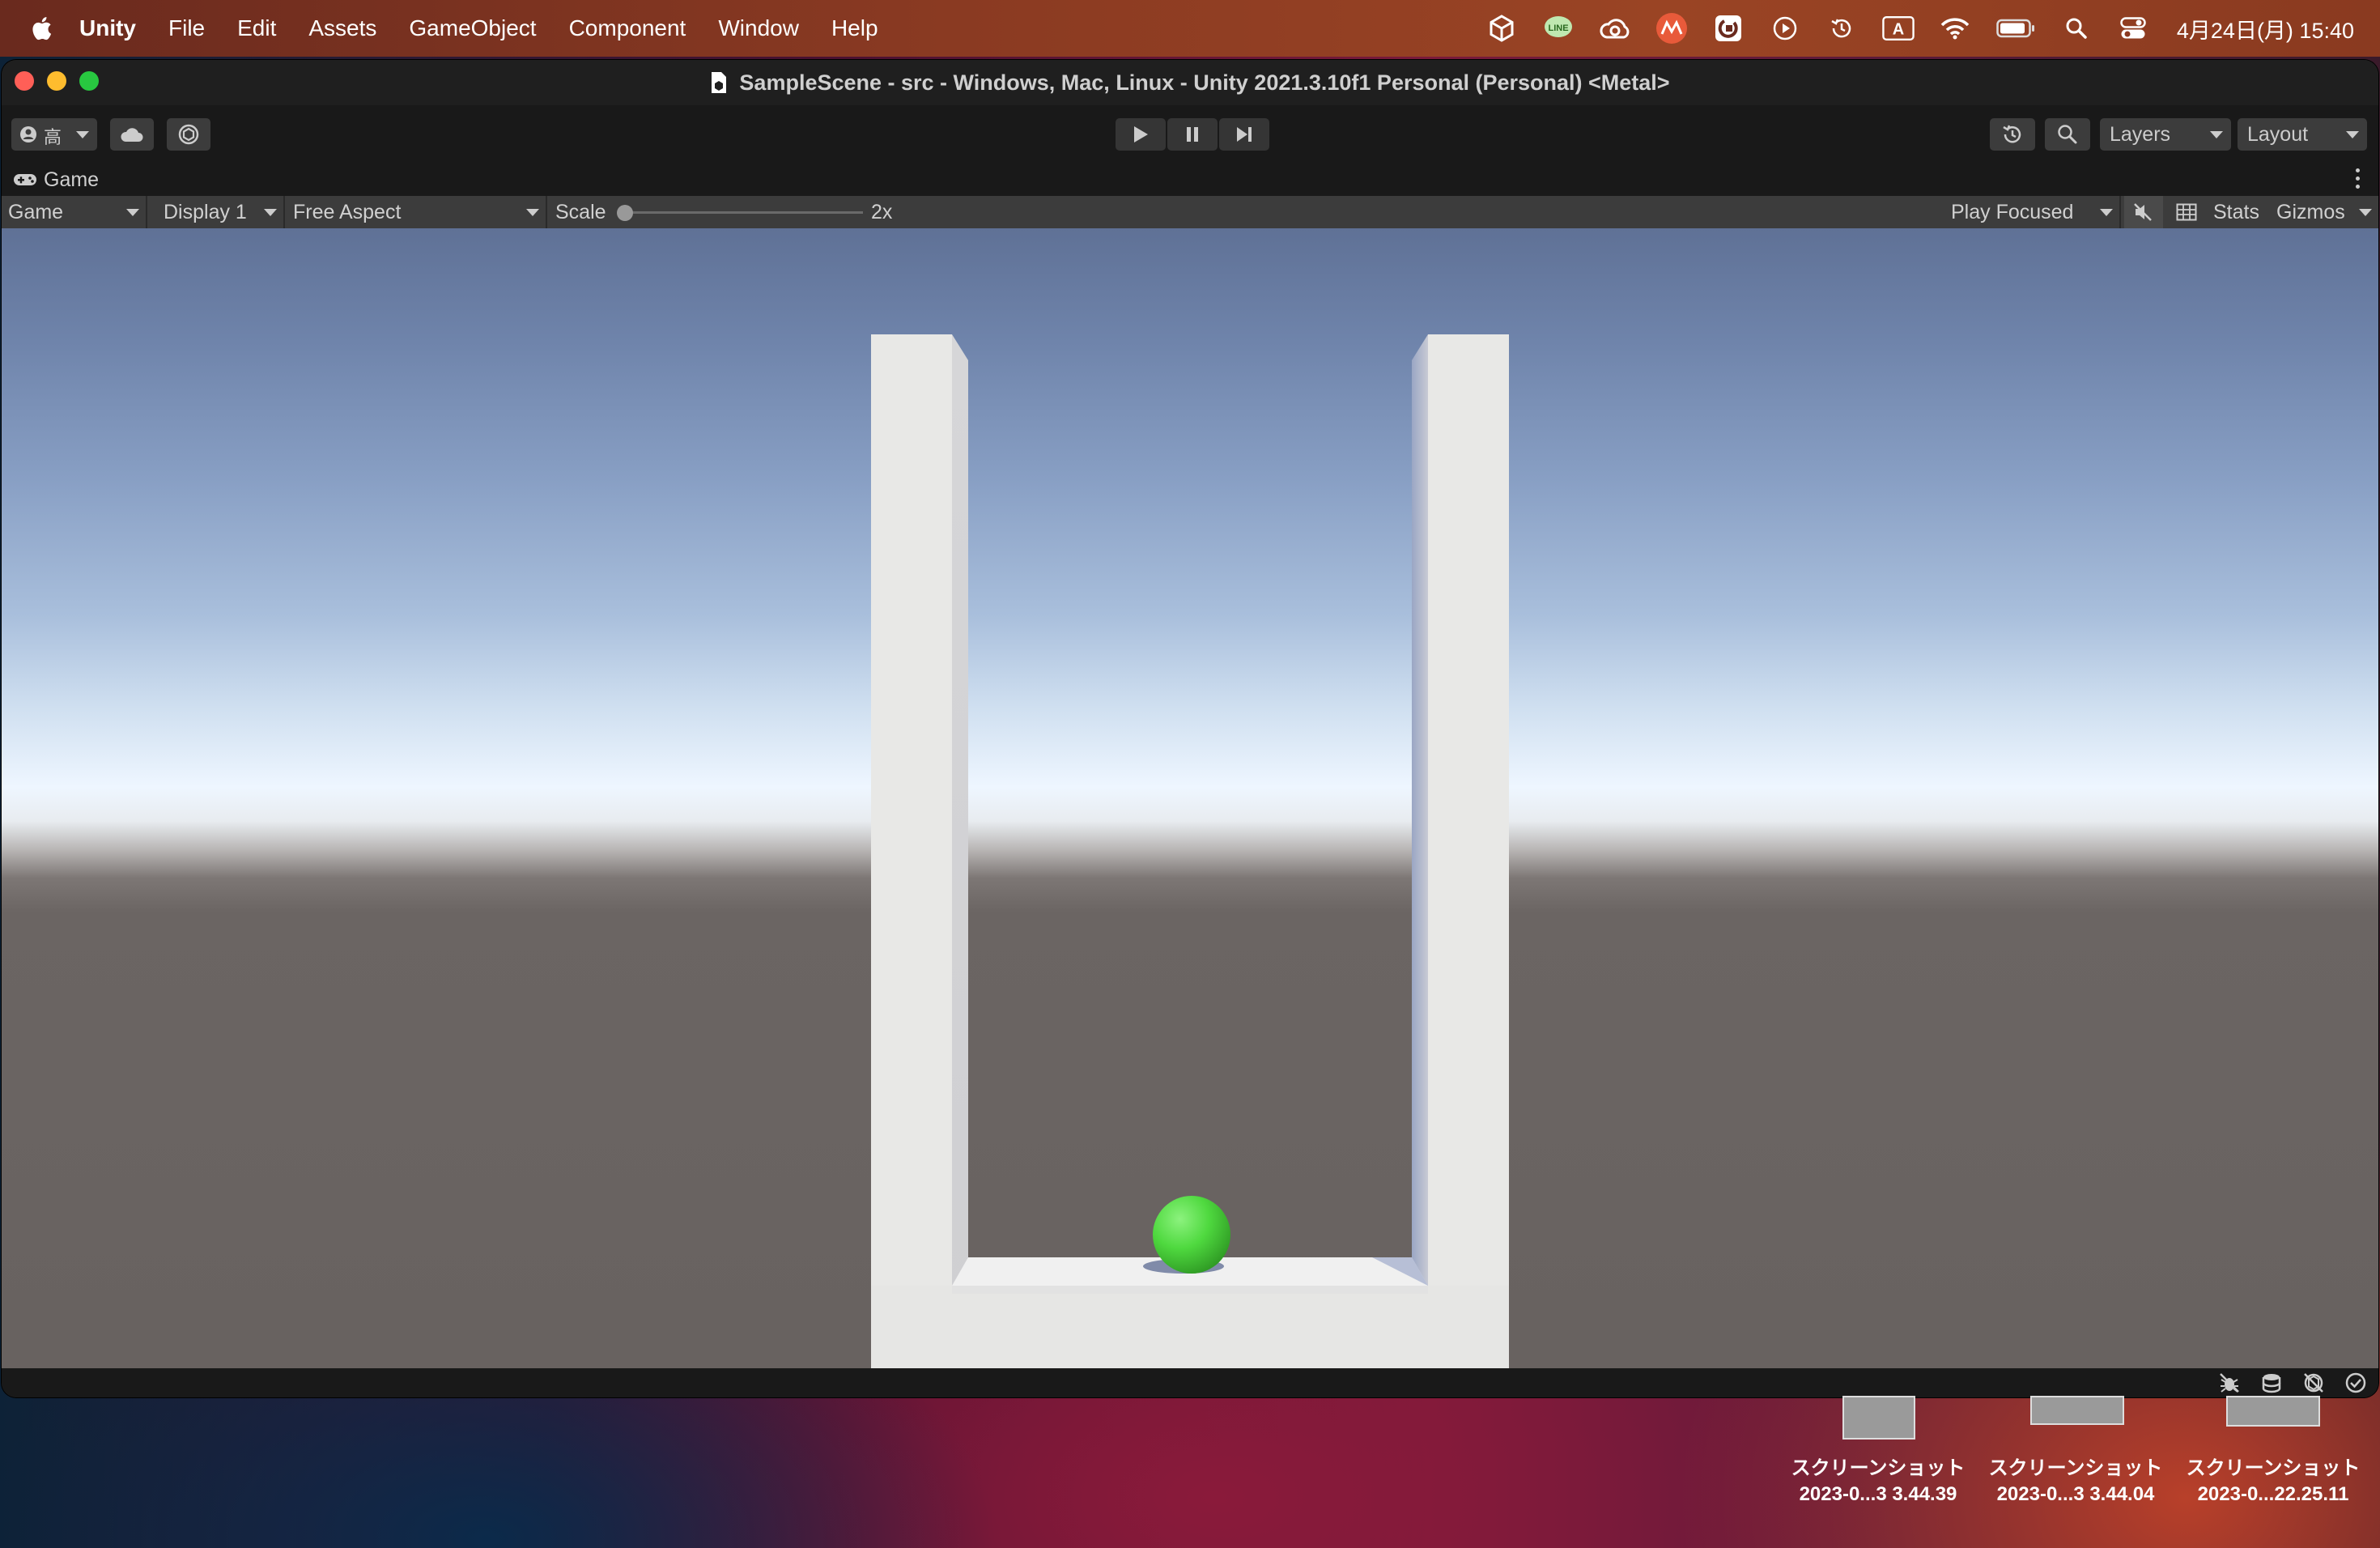  What do you see at coordinates (2075, 1482) in the screenshot?
I see `desktop-file-screenshot-2: スクリーンショット 2023-0...3 3.44.04` at bounding box center [2075, 1482].